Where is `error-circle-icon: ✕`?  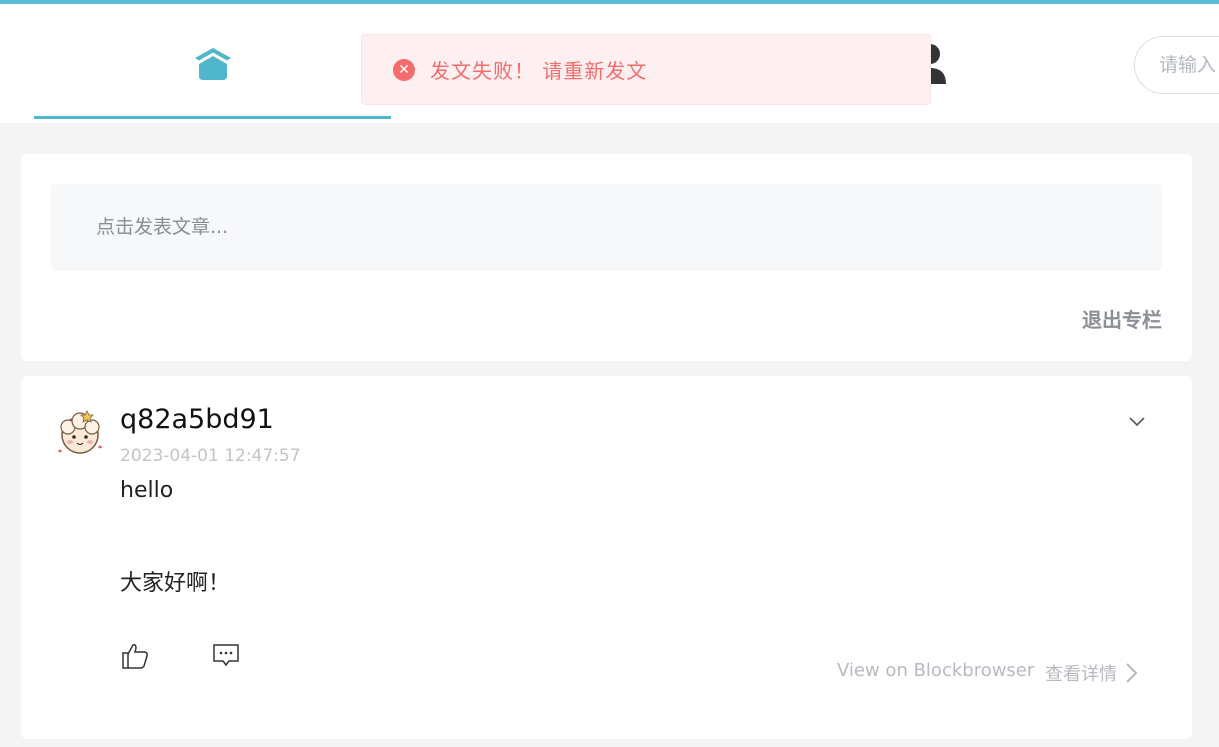
error-circle-icon: ✕ is located at coordinates (404, 69).